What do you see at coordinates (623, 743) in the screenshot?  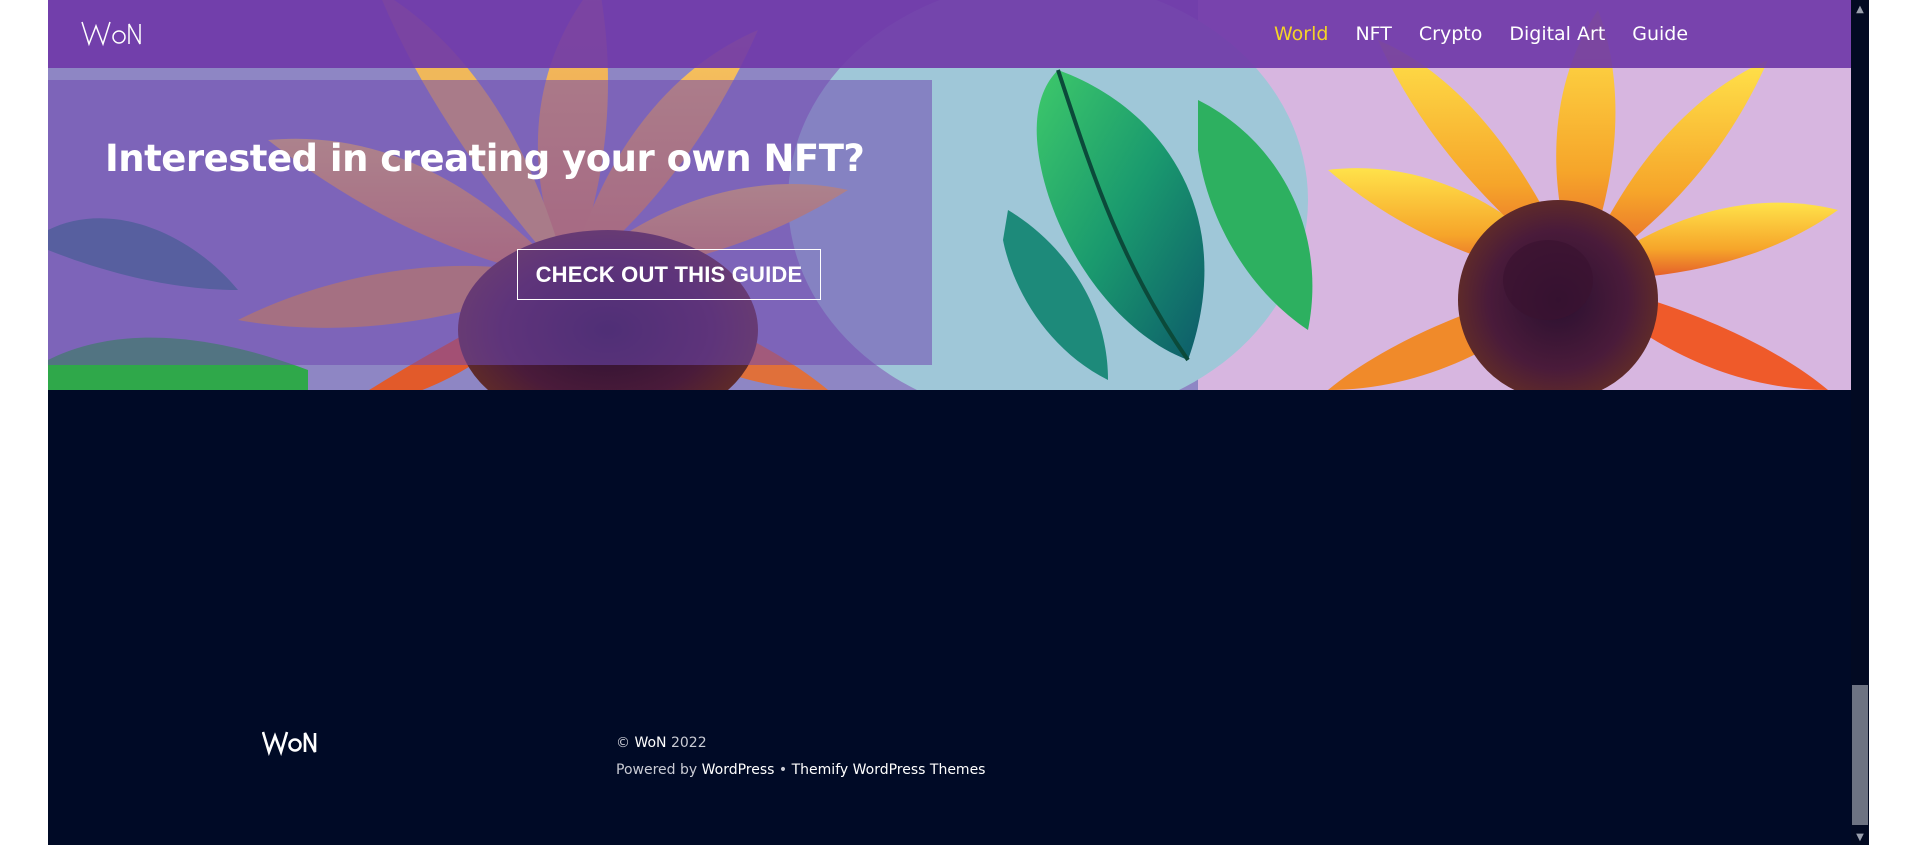 I see `copyright-symbol: ©` at bounding box center [623, 743].